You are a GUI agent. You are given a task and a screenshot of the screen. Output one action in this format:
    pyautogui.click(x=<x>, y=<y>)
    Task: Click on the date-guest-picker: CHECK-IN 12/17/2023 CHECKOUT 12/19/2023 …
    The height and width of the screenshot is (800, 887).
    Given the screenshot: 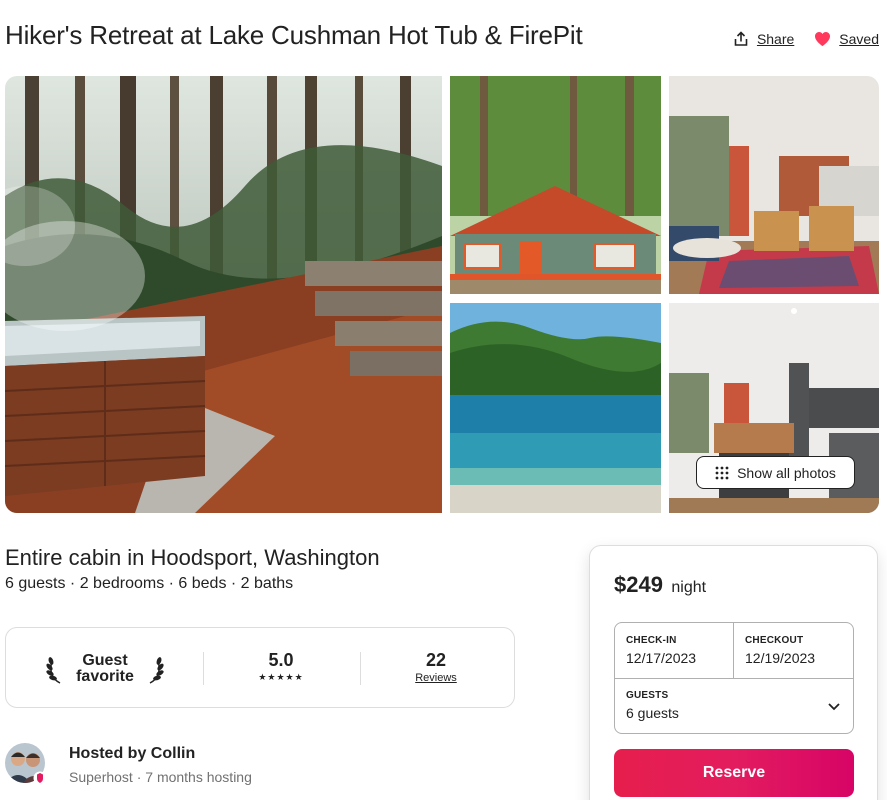 What is the action you would take?
    pyautogui.click(x=734, y=678)
    